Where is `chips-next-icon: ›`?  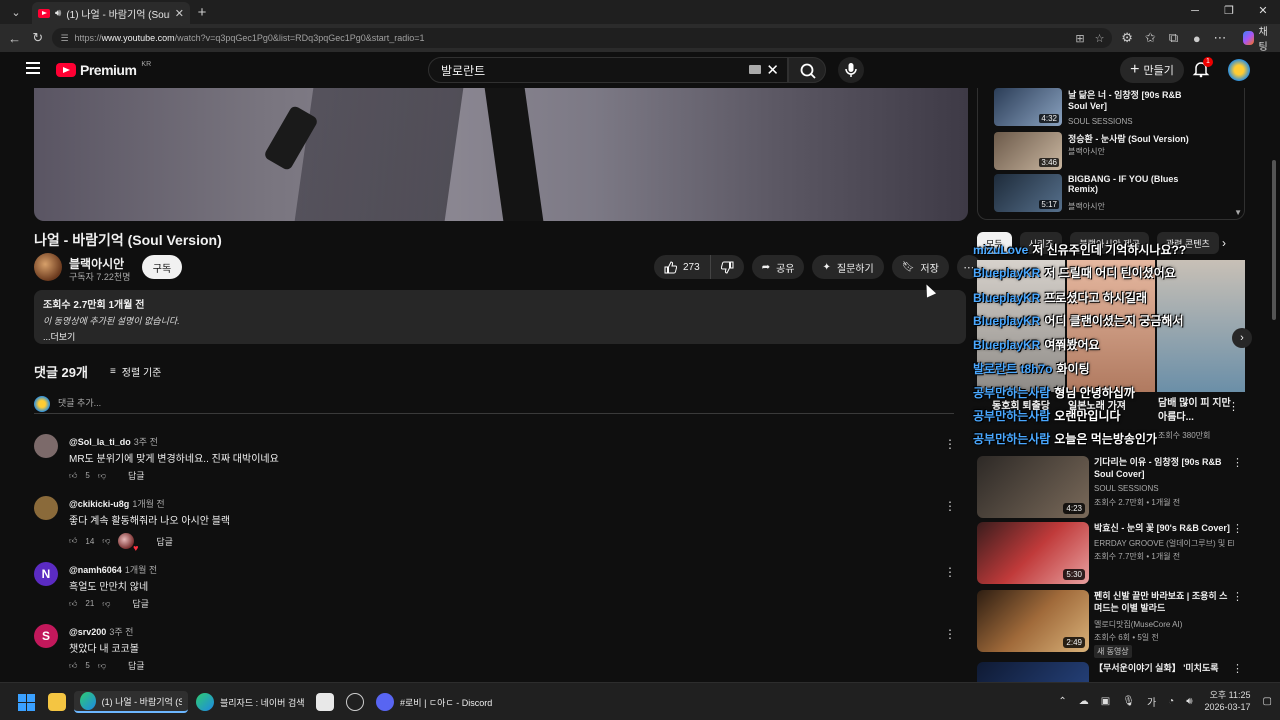
chips-next-icon: › is located at coordinates (1224, 243).